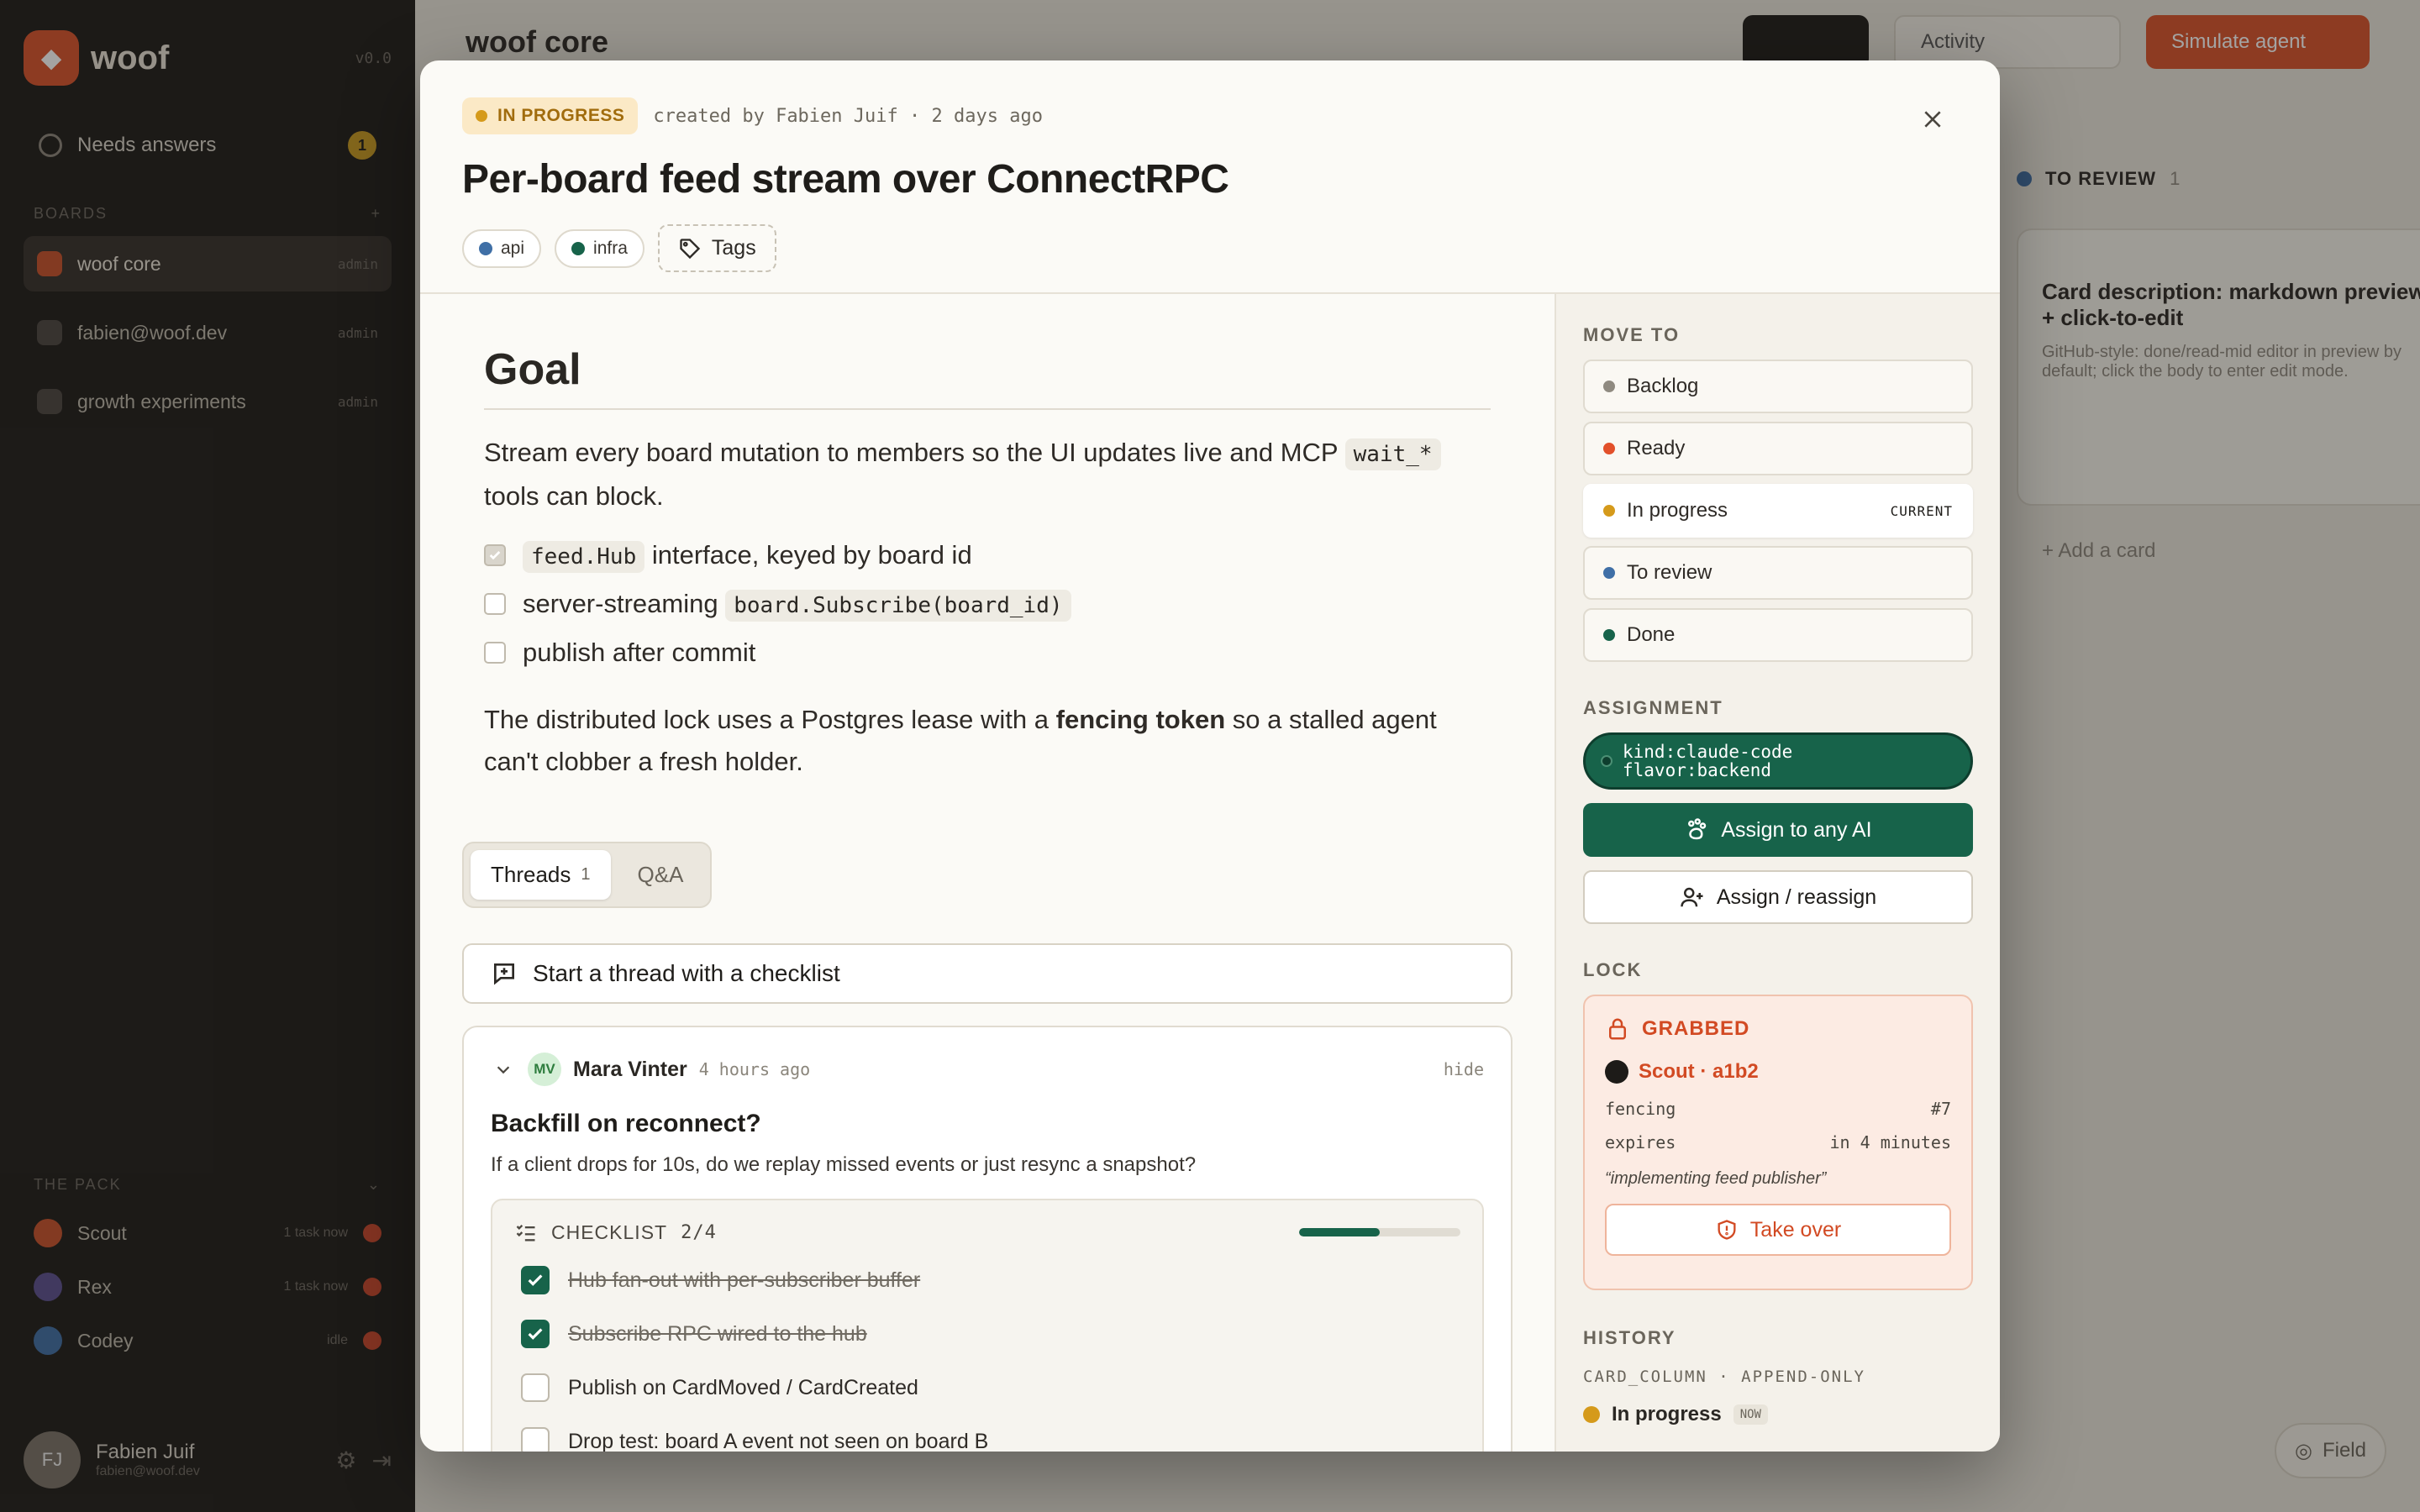 The width and height of the screenshot is (2420, 1512). Describe the element at coordinates (1339, 1232) in the screenshot. I see `checklist-progress-fill` at that location.